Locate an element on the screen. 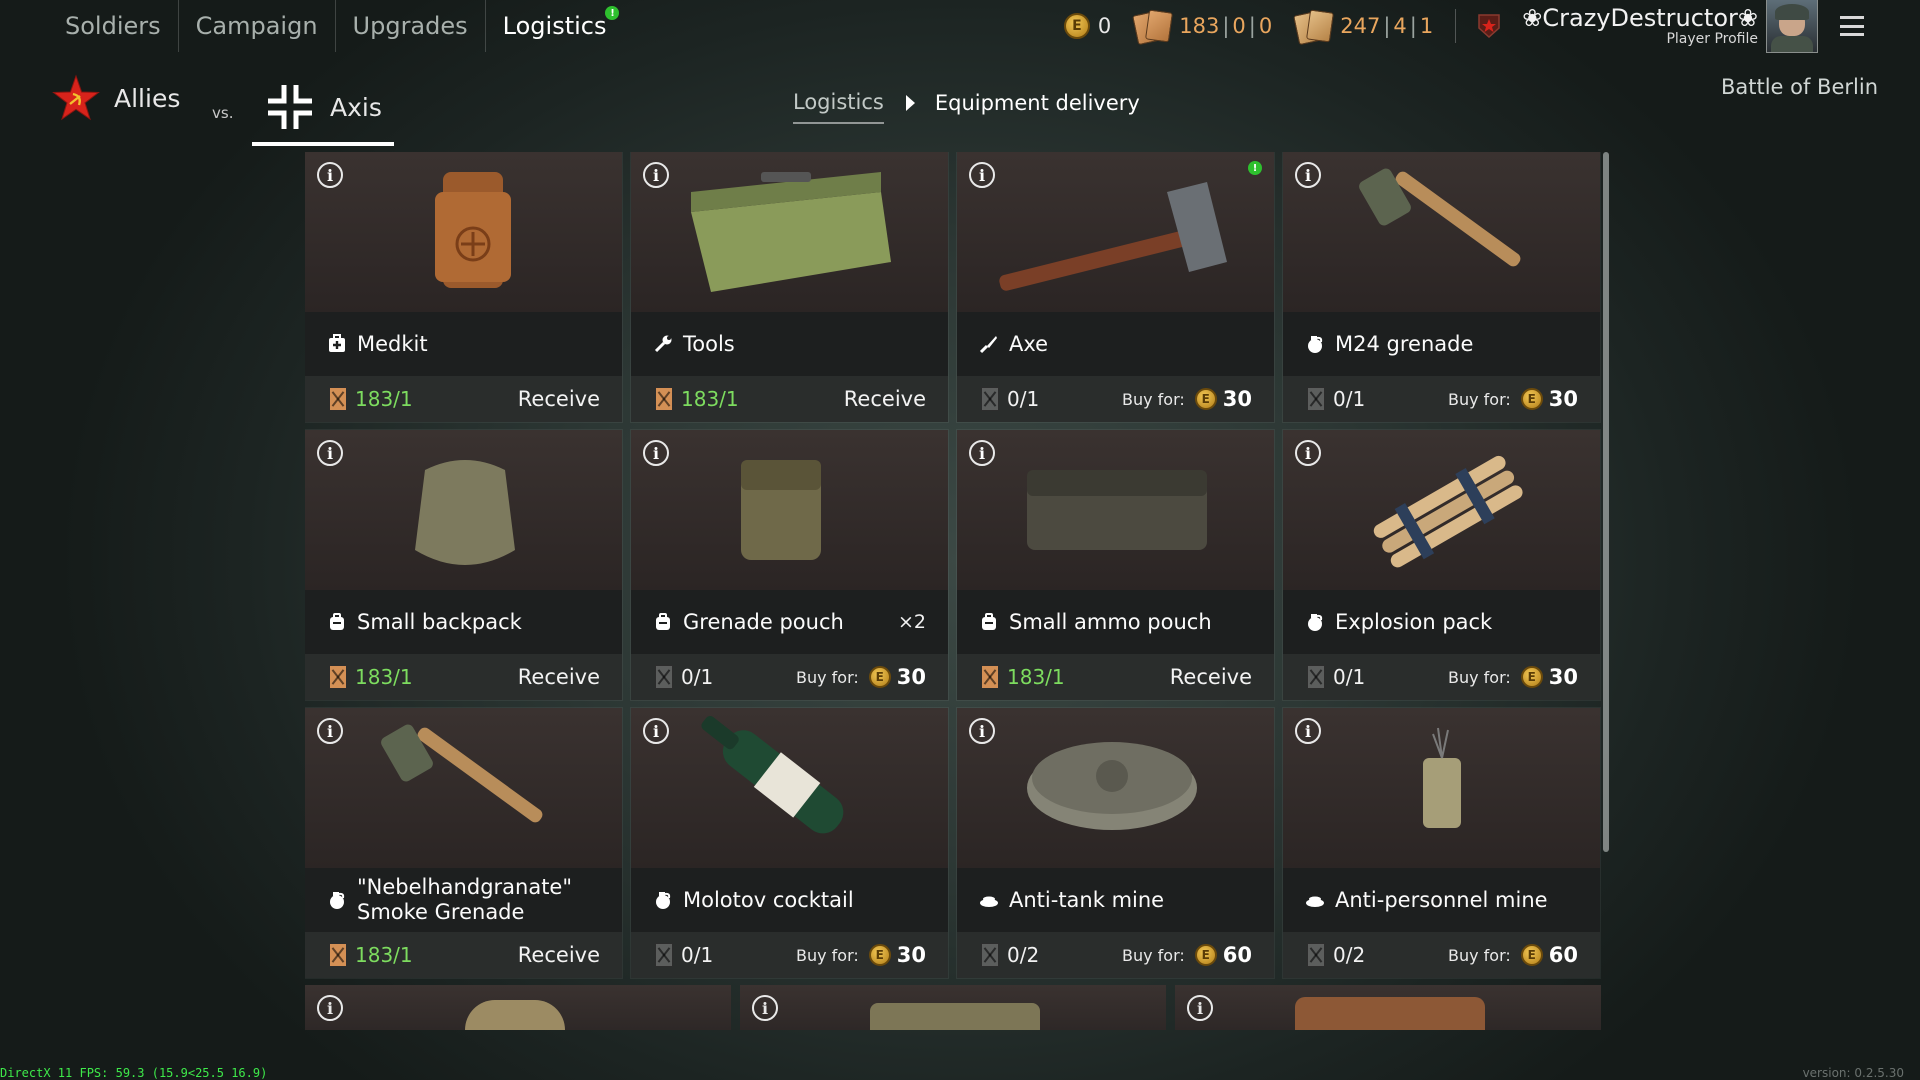 The height and width of the screenshot is (1080, 1920). grenade-icon is located at coordinates (1315, 344).